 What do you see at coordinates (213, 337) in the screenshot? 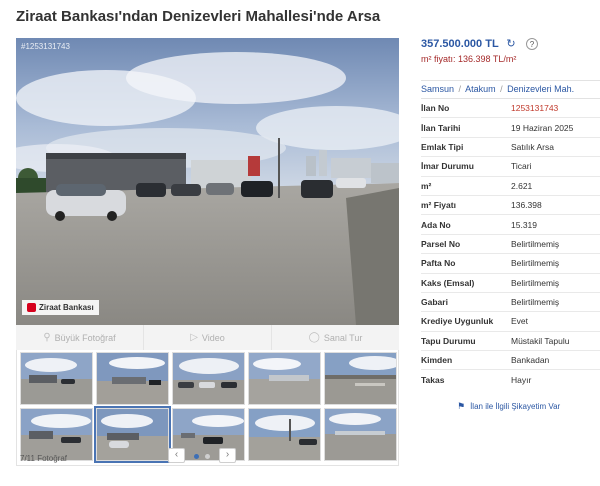
I see `video-label: Video` at bounding box center [213, 337].